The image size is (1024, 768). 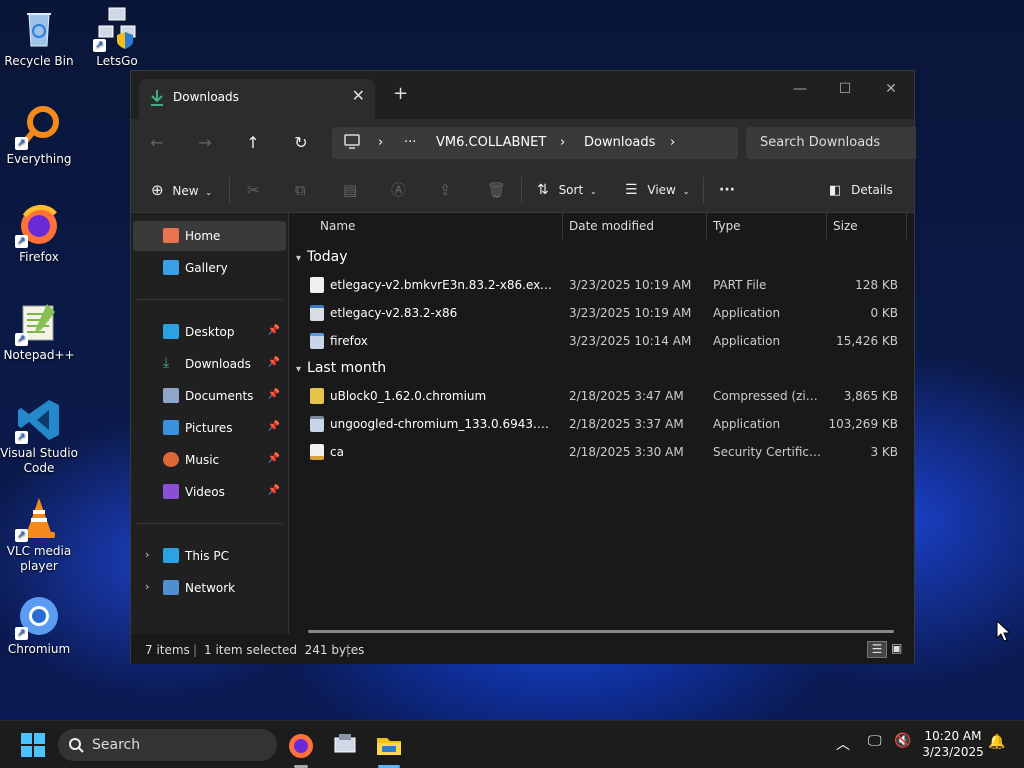 I want to click on tiles-view-icon: ▣, so click(x=896, y=648).